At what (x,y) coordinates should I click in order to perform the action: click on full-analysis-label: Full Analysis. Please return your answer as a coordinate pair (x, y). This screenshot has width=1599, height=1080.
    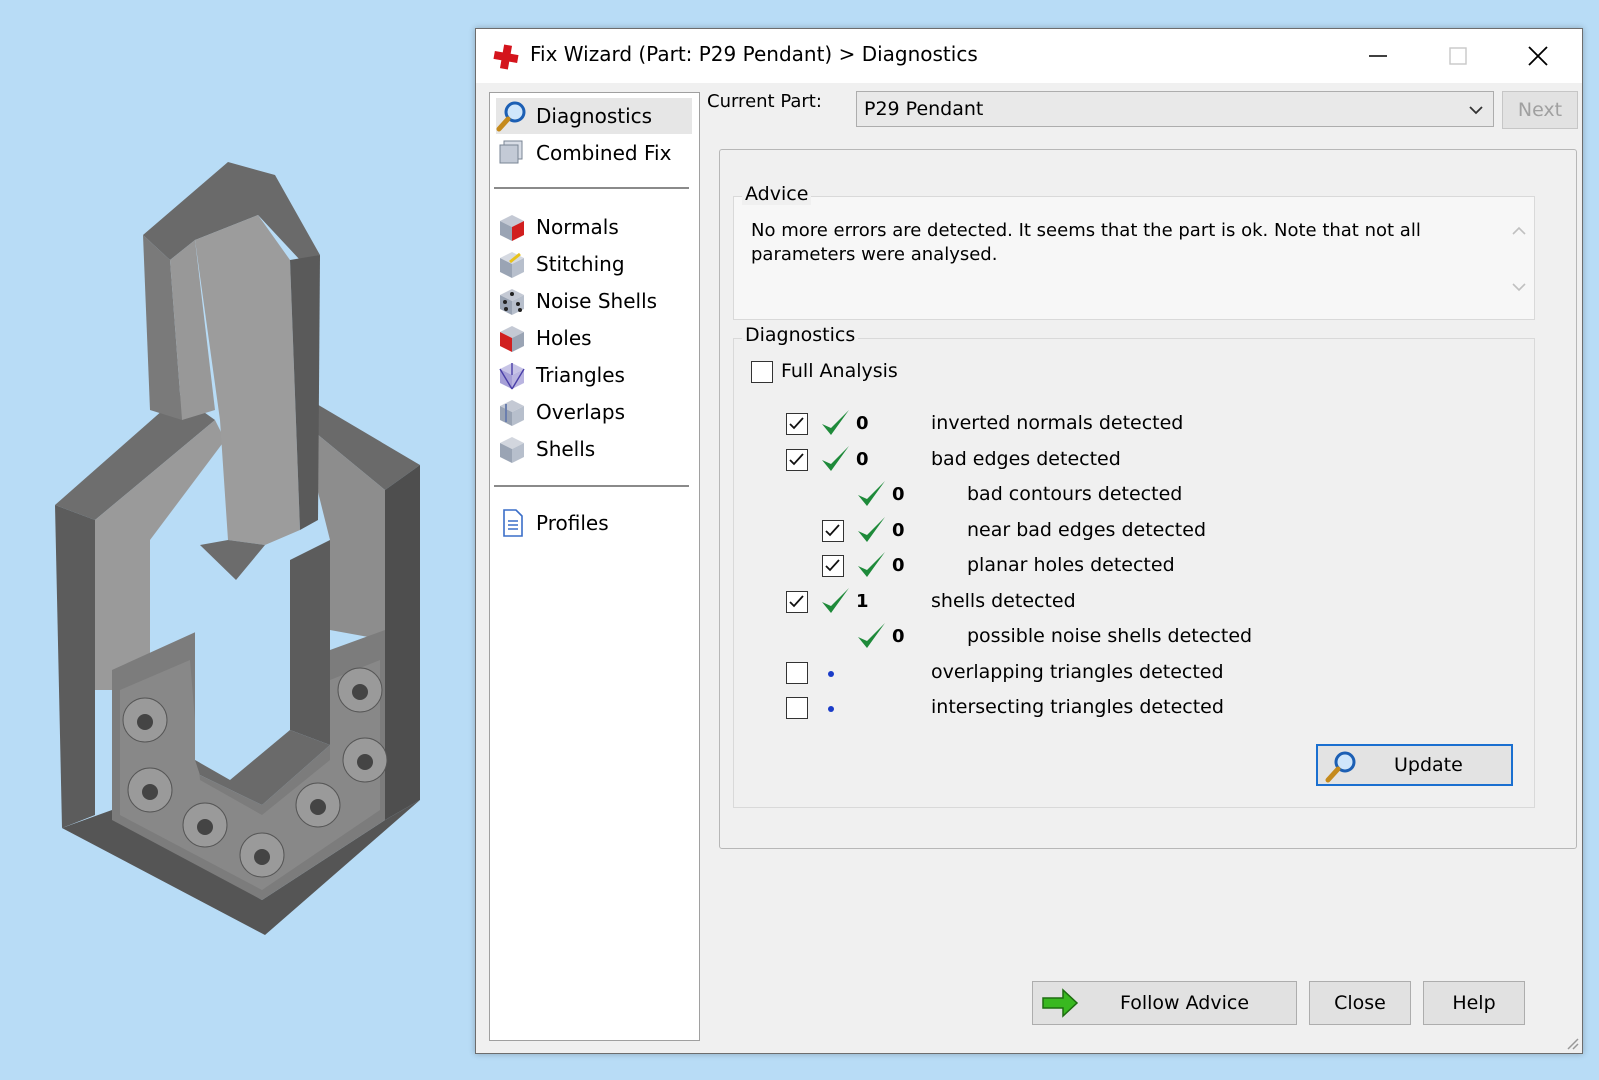
    Looking at the image, I should click on (839, 371).